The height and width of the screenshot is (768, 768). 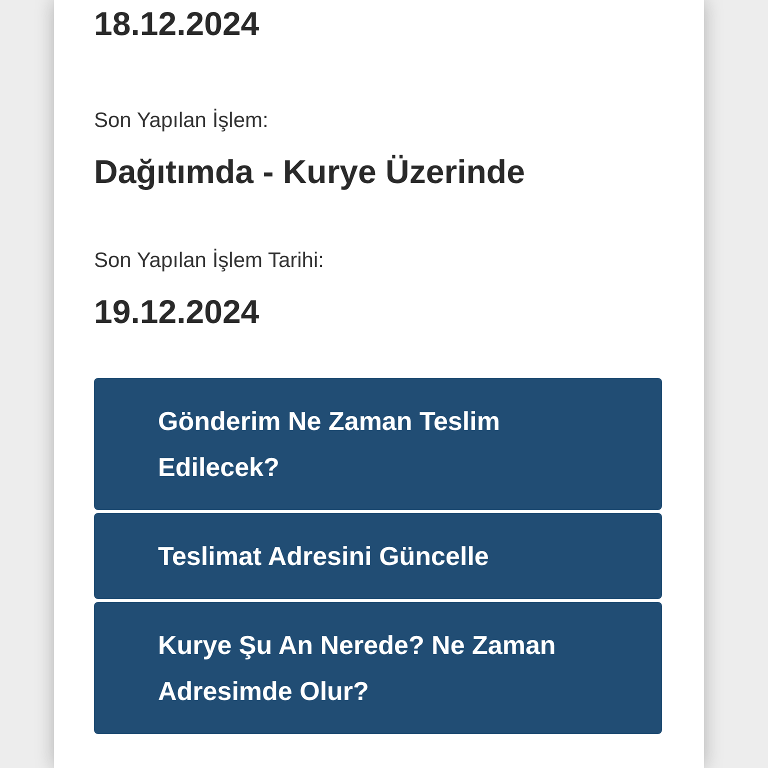 What do you see at coordinates (209, 261) in the screenshot?
I see `field-label: Son Yapılan İşlem Tarihi:` at bounding box center [209, 261].